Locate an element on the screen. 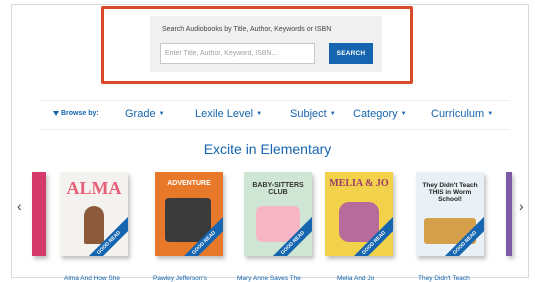 This screenshot has width=535, height=282. book-caption: Melia And Jo is located at coordinates (355, 278).